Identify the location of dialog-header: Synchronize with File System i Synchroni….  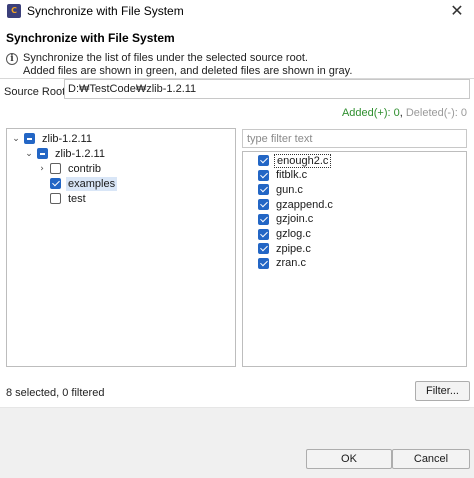
(237, 50).